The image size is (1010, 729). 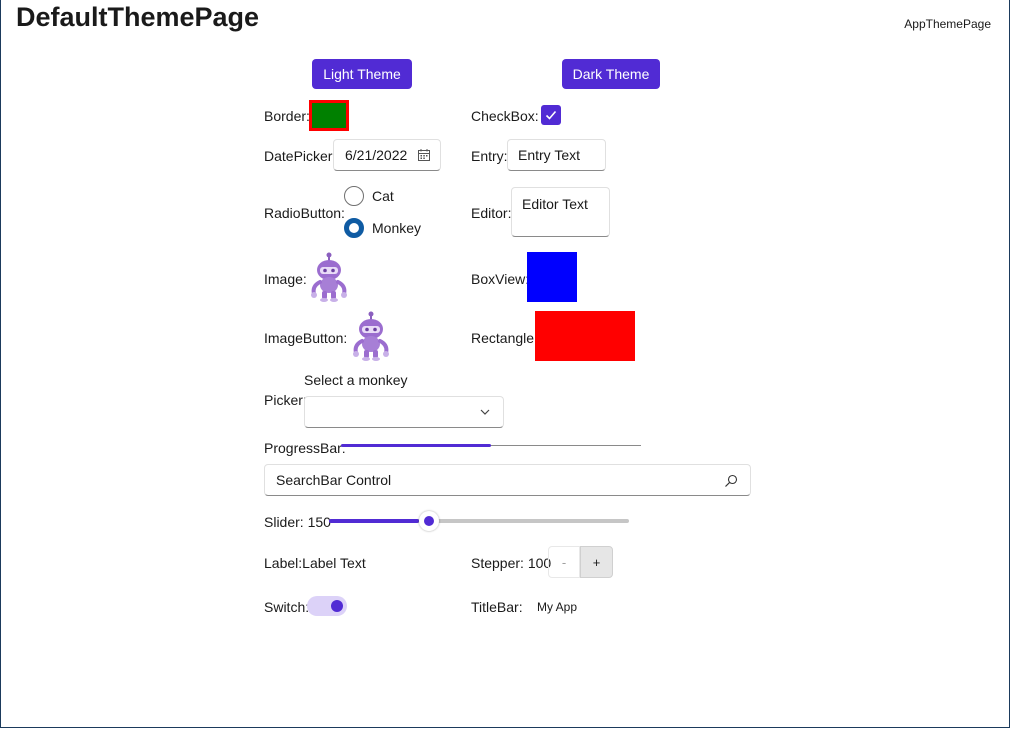 What do you see at coordinates (947, 24) in the screenshot?
I see `app-theme-page-tab: AppThemePage` at bounding box center [947, 24].